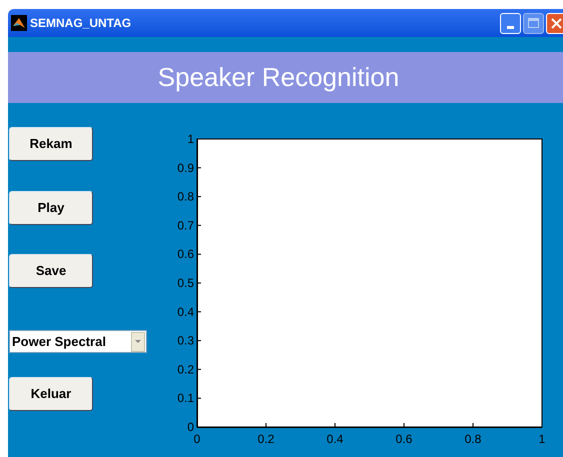  What do you see at coordinates (542, 439) in the screenshot?
I see `x-tick-label: 1` at bounding box center [542, 439].